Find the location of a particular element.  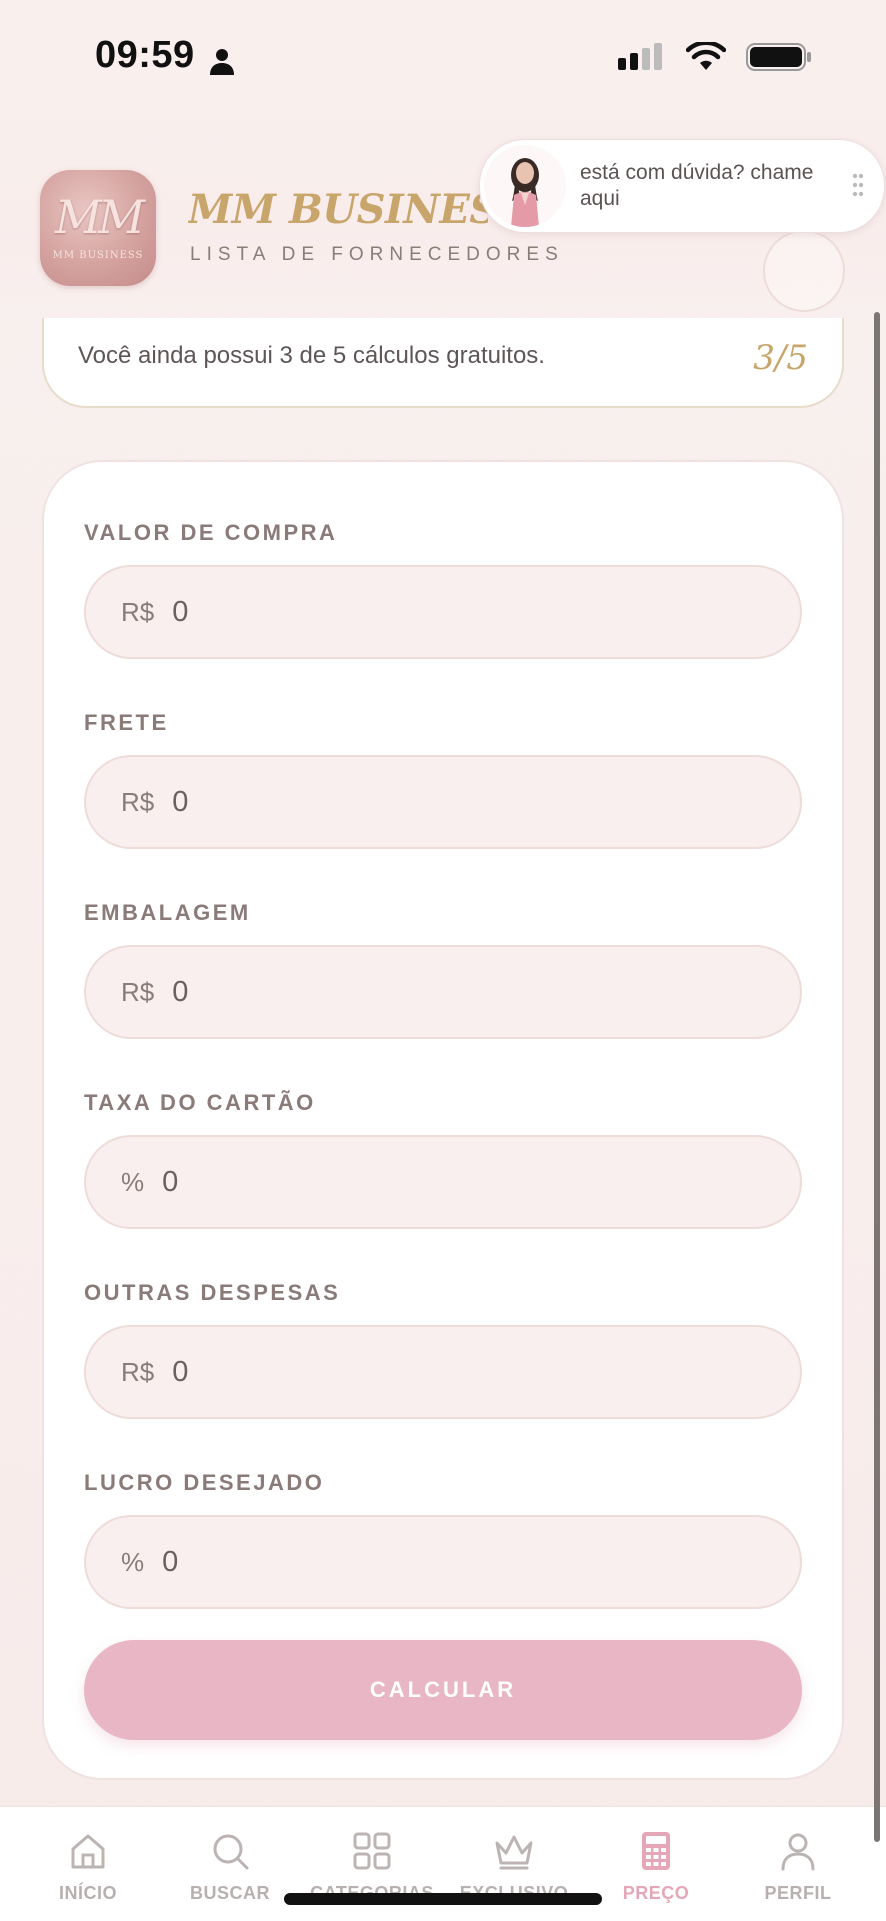

nav-item-home: INÍCIO is located at coordinates (88, 1866).